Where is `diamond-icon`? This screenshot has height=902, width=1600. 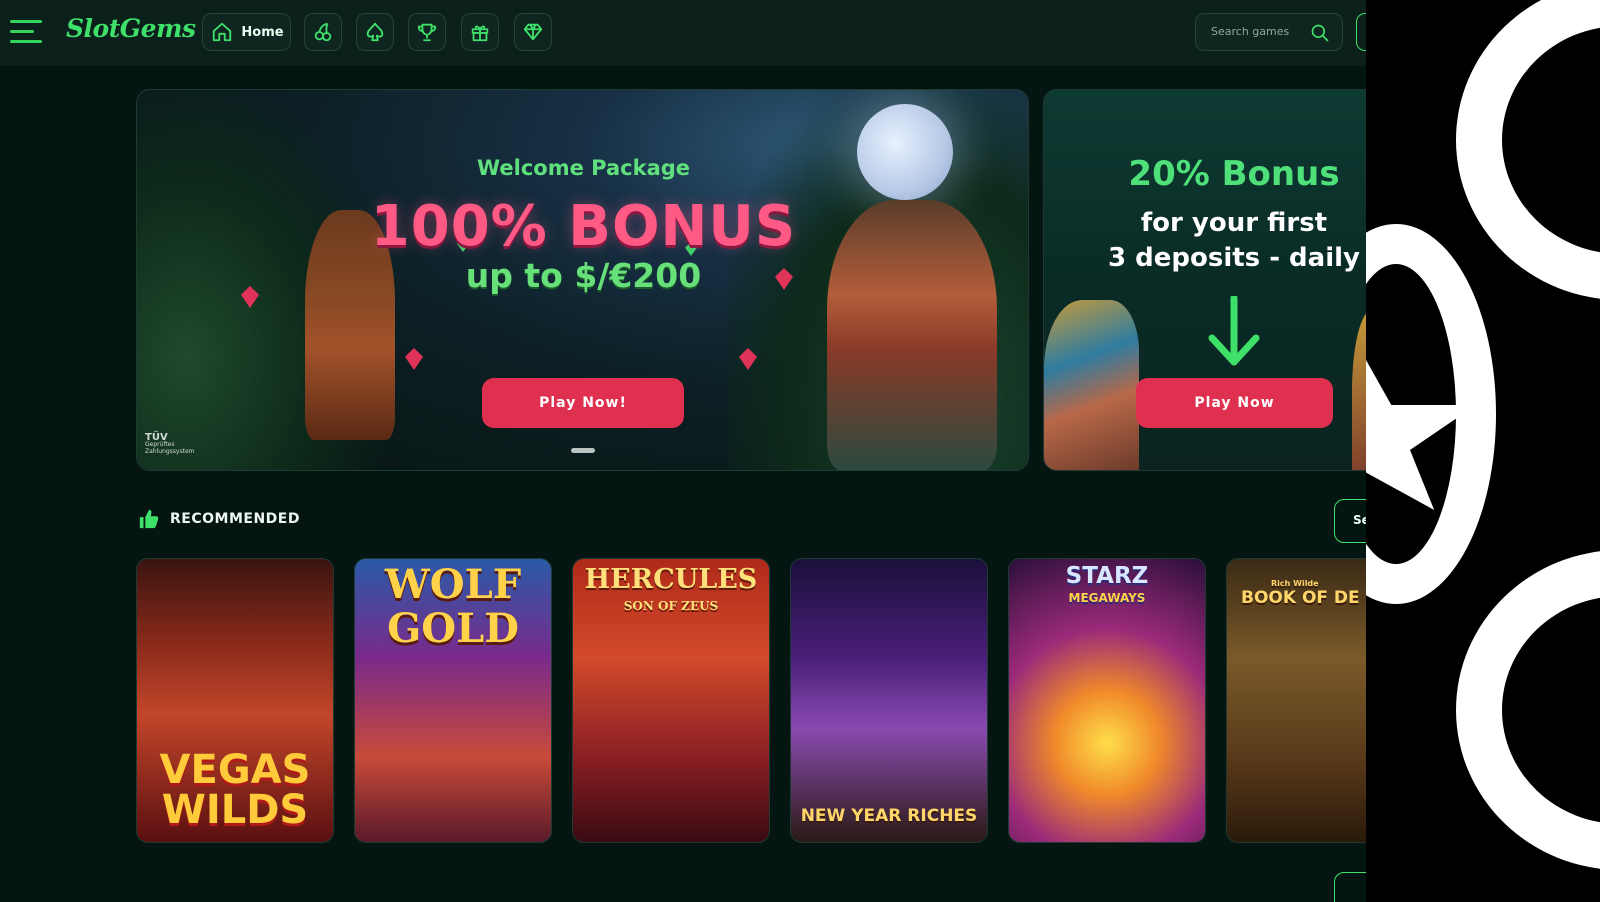
diamond-icon is located at coordinates (533, 32).